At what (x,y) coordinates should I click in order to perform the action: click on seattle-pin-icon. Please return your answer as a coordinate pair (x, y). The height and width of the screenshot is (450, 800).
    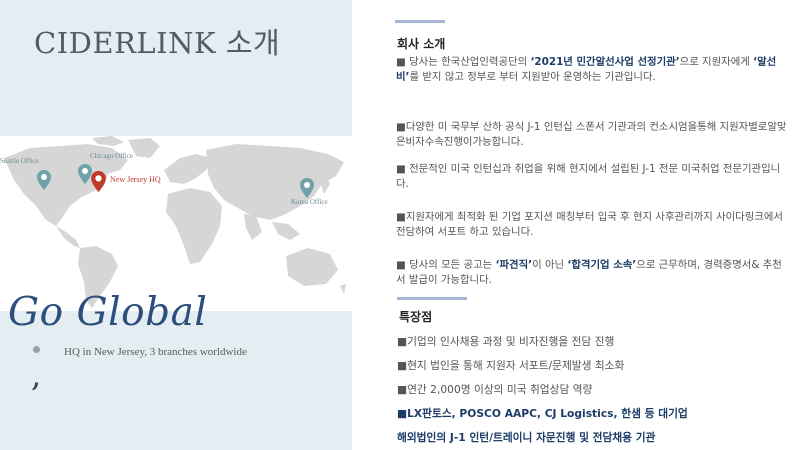
    Looking at the image, I should click on (44, 180).